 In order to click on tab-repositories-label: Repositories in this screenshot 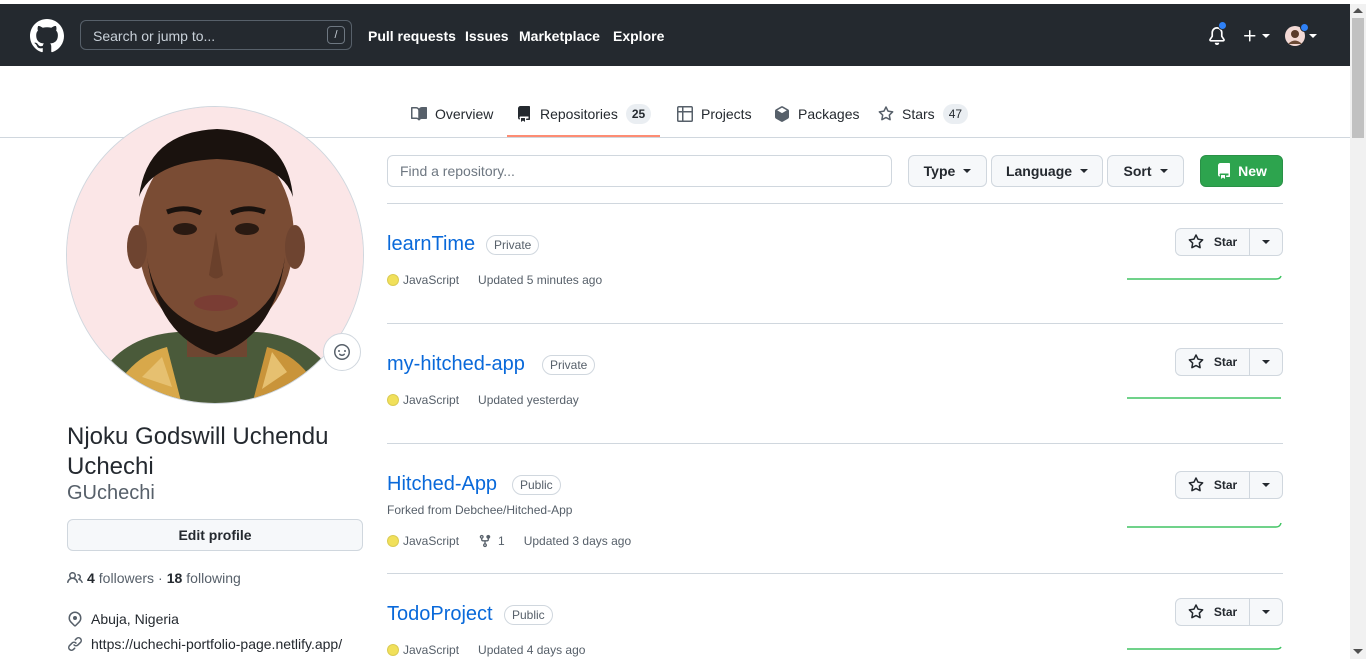, I will do `click(579, 114)`.